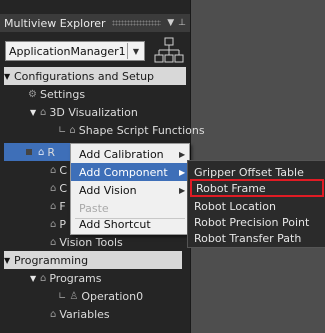 The height and width of the screenshot is (333, 325). I want to click on pin-icon: ⊥, so click(182, 23).